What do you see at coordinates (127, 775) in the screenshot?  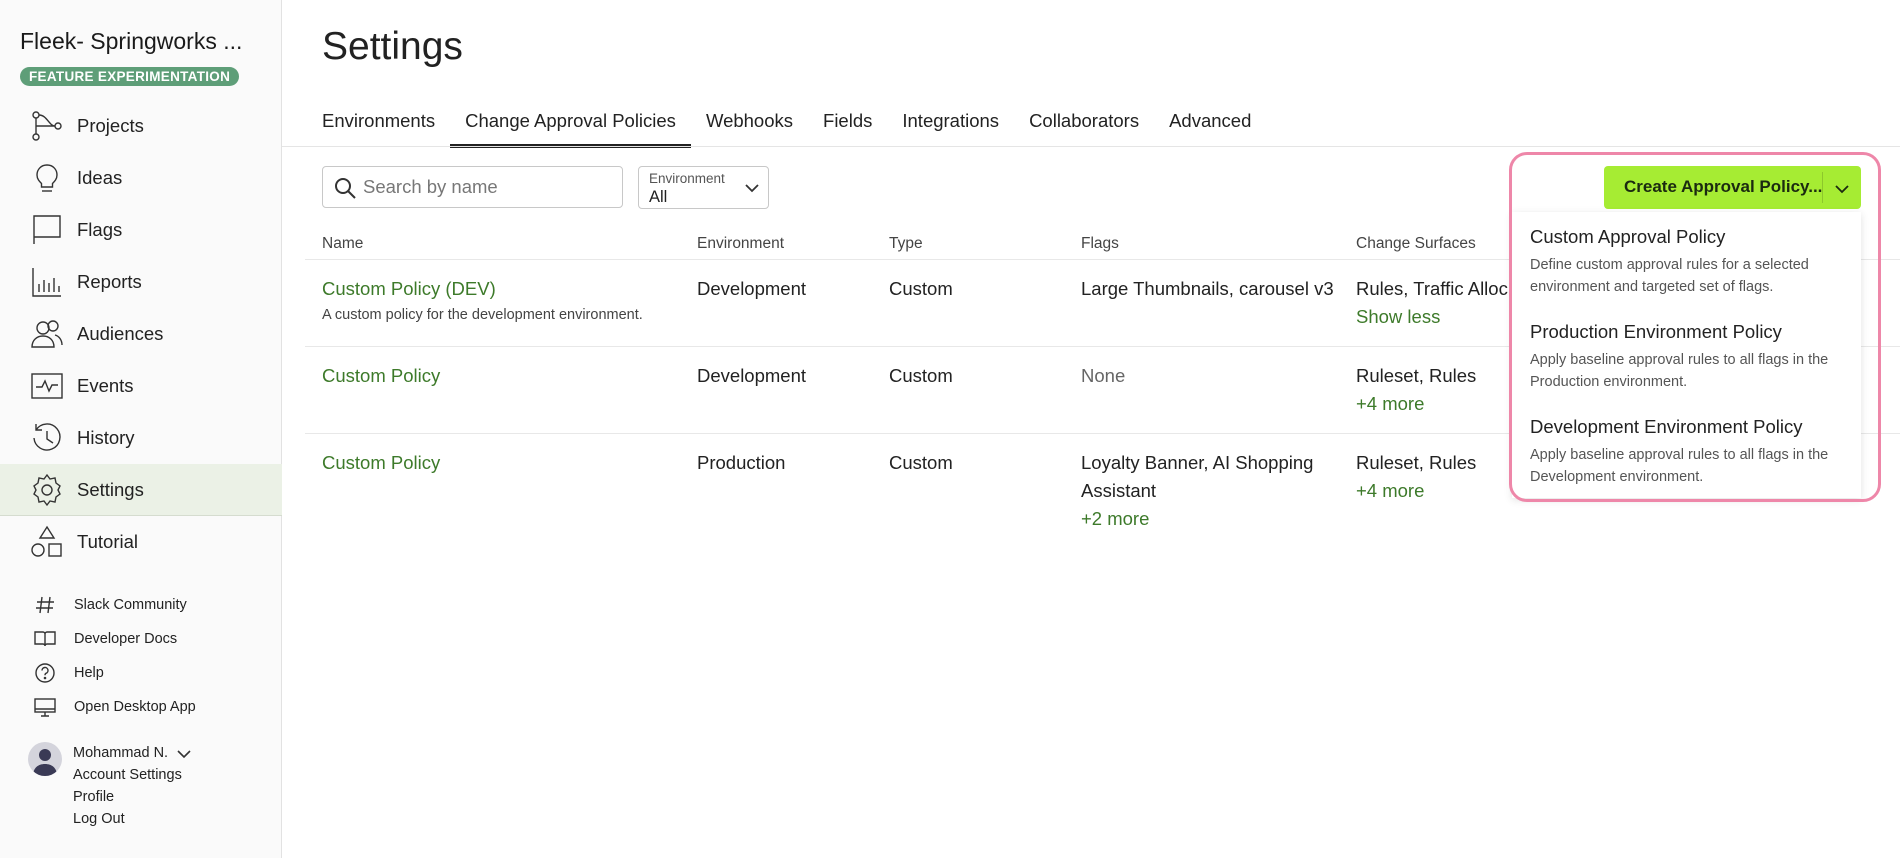 I see `account-settings-link: Account Settings` at bounding box center [127, 775].